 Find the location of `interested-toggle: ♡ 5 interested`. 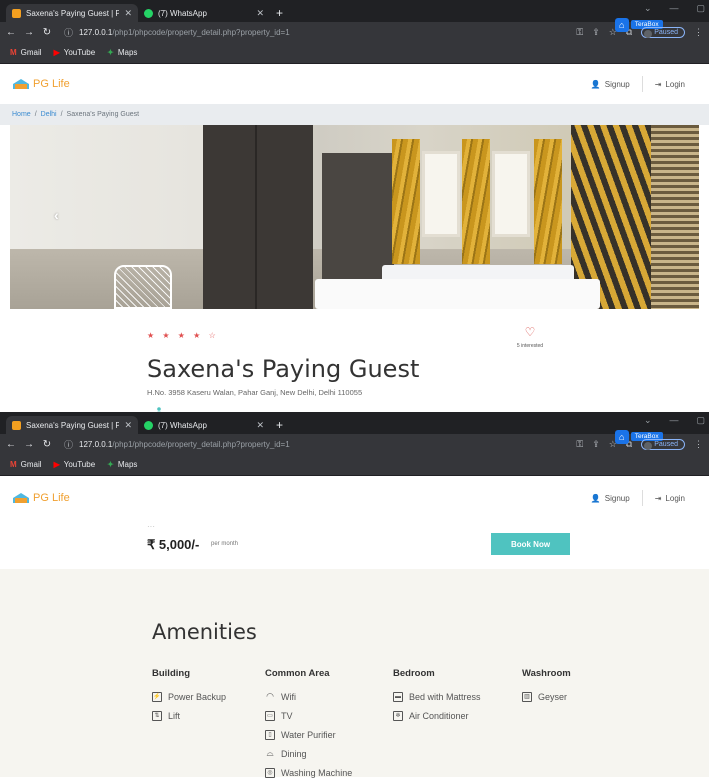

interested-toggle: ♡ 5 interested is located at coordinates (530, 336).